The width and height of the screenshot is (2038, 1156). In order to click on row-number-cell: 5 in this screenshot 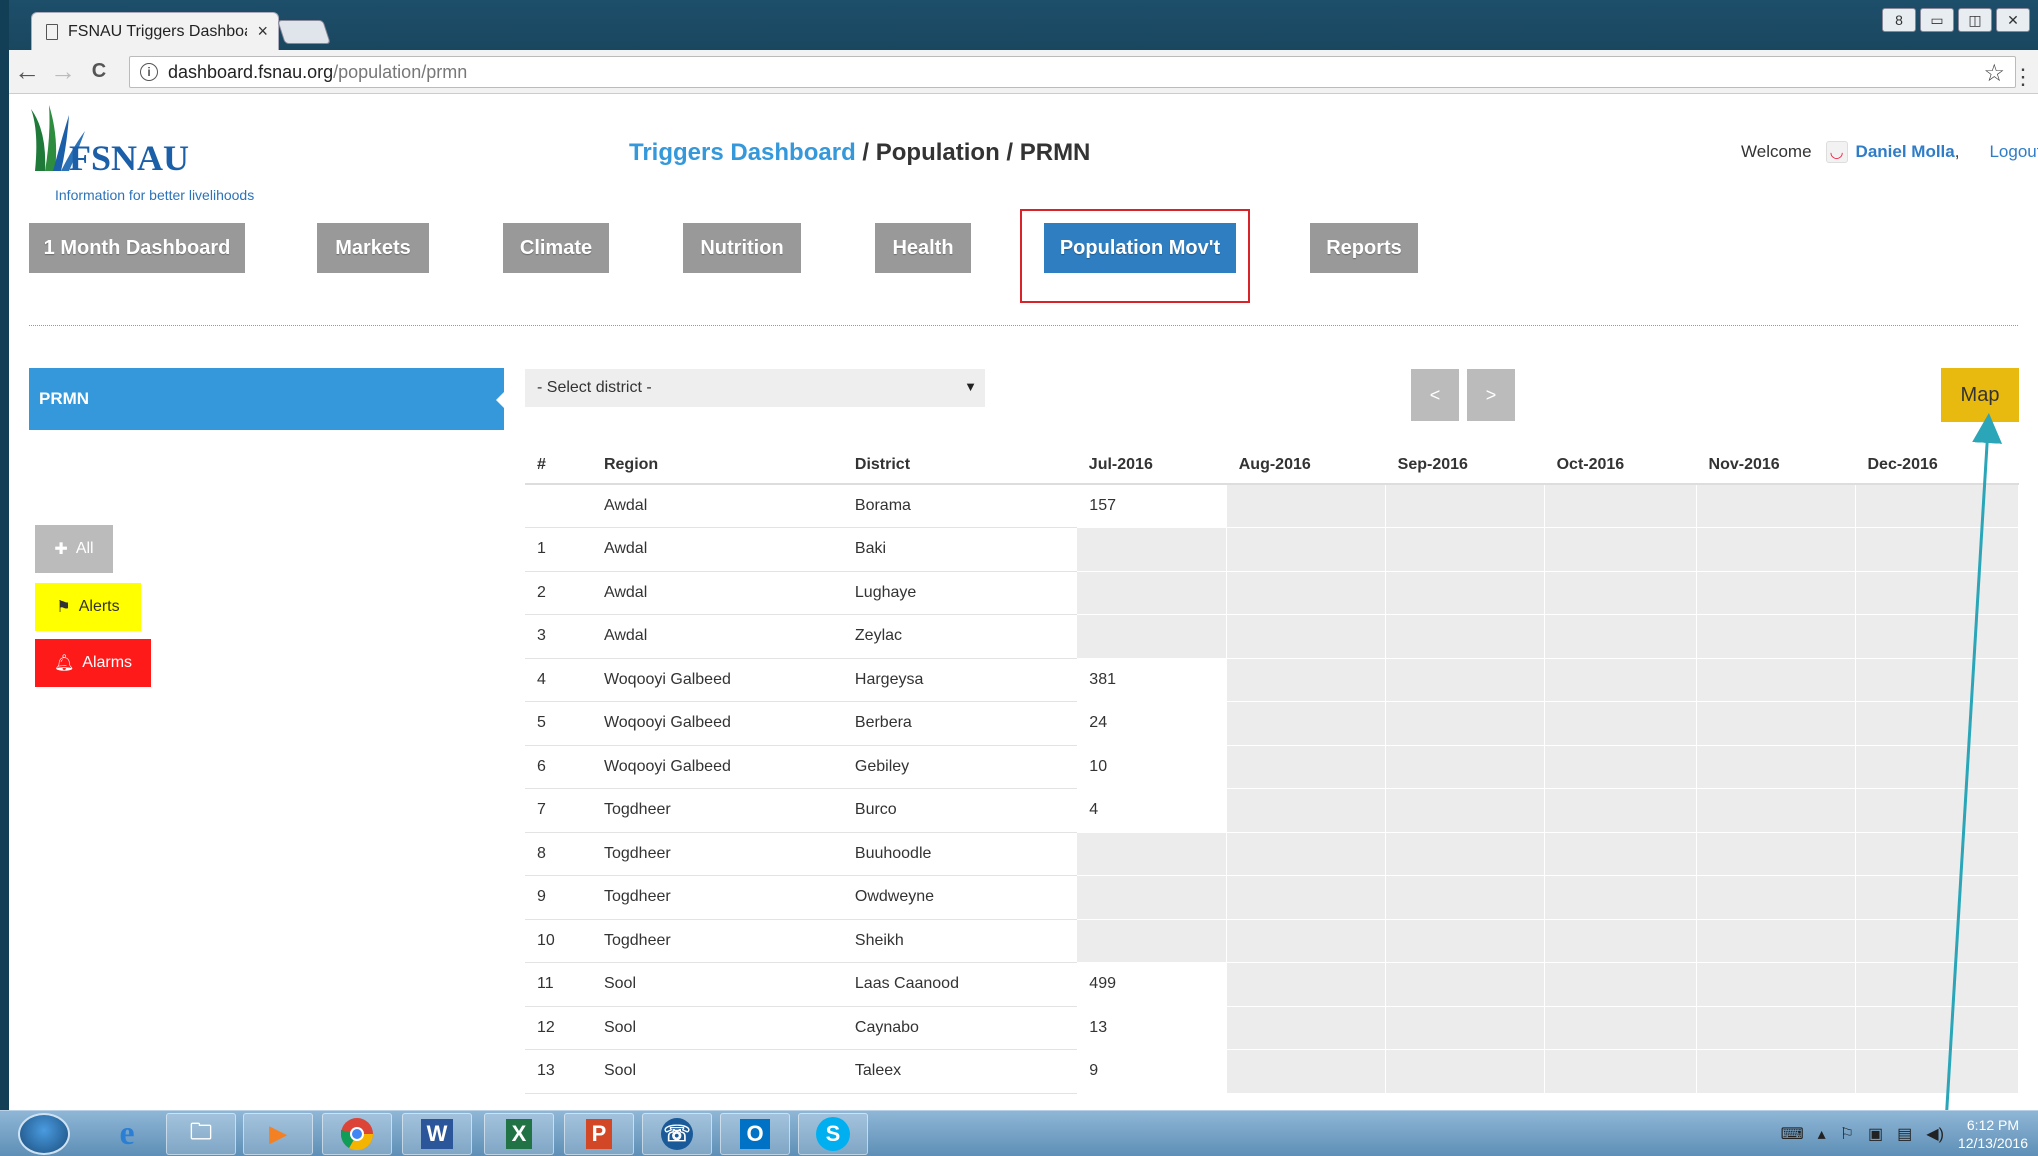, I will do `click(558, 723)`.